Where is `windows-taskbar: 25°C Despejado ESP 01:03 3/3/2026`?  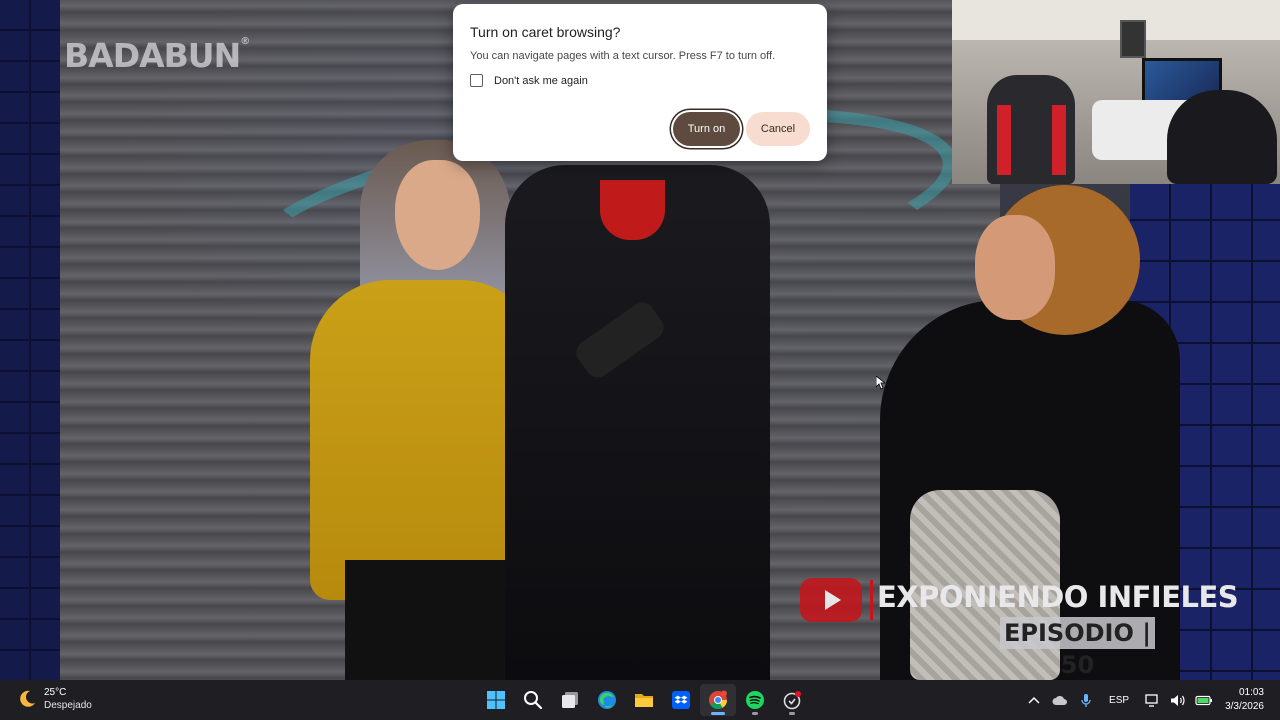
windows-taskbar: 25°C Despejado ESP 01:03 3/3/2026 is located at coordinates (640, 700).